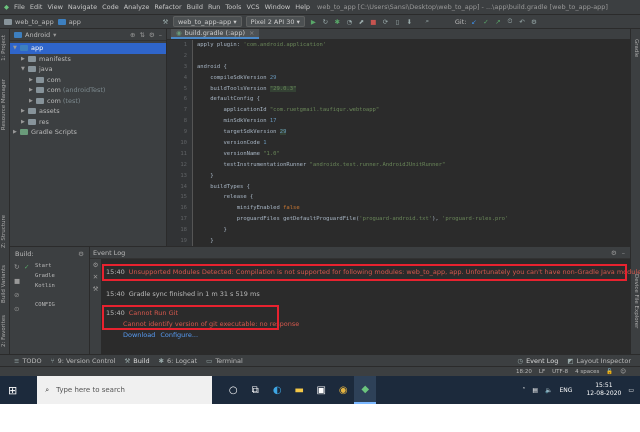 This screenshot has width=640, height=432. Describe the element at coordinates (397, 22) in the screenshot. I see `avd-manager-icon: ▯` at that location.